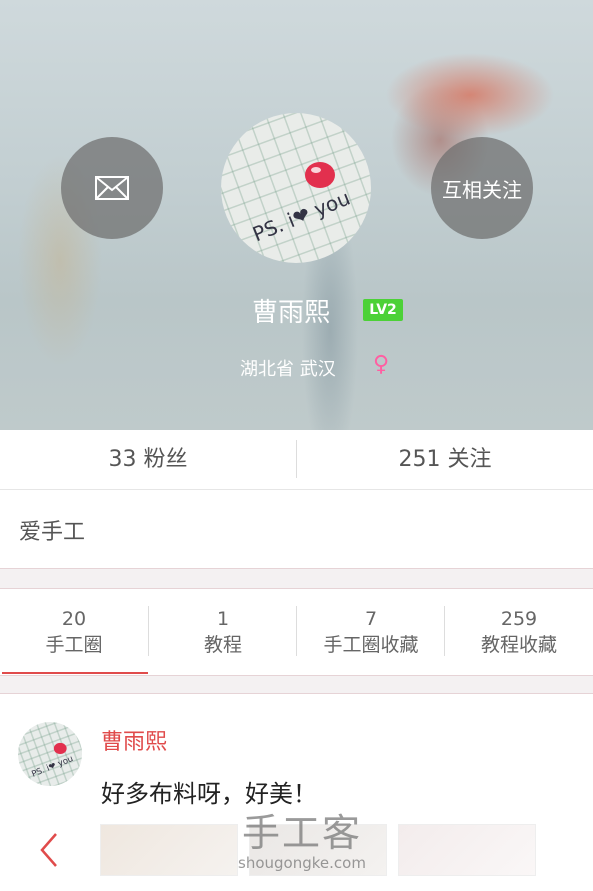  Describe the element at coordinates (519, 619) in the screenshot. I see `tab-count: 259` at that location.